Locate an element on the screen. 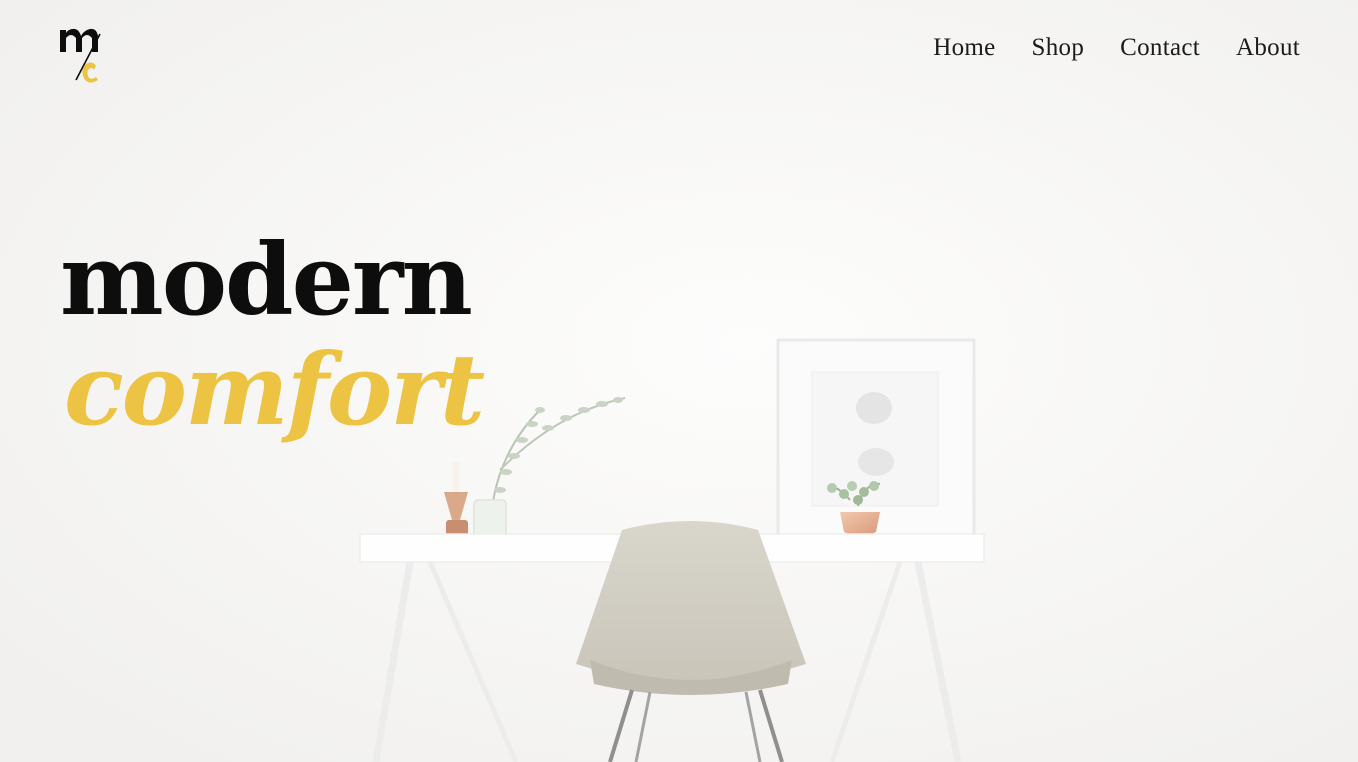  nav-home: Home is located at coordinates (964, 48).